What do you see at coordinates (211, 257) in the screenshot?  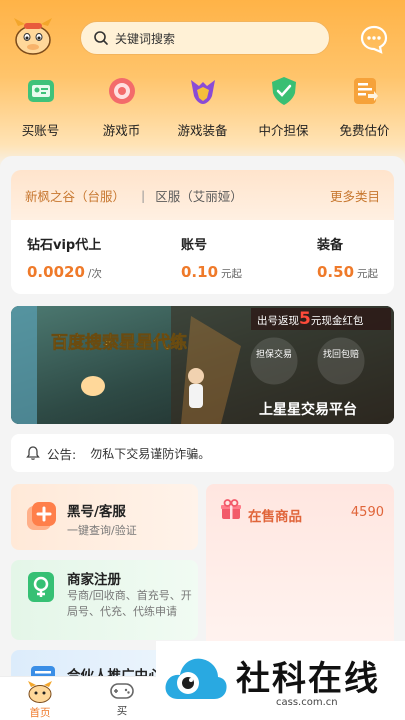 I see `price-item: 账号 0.10 元起` at bounding box center [211, 257].